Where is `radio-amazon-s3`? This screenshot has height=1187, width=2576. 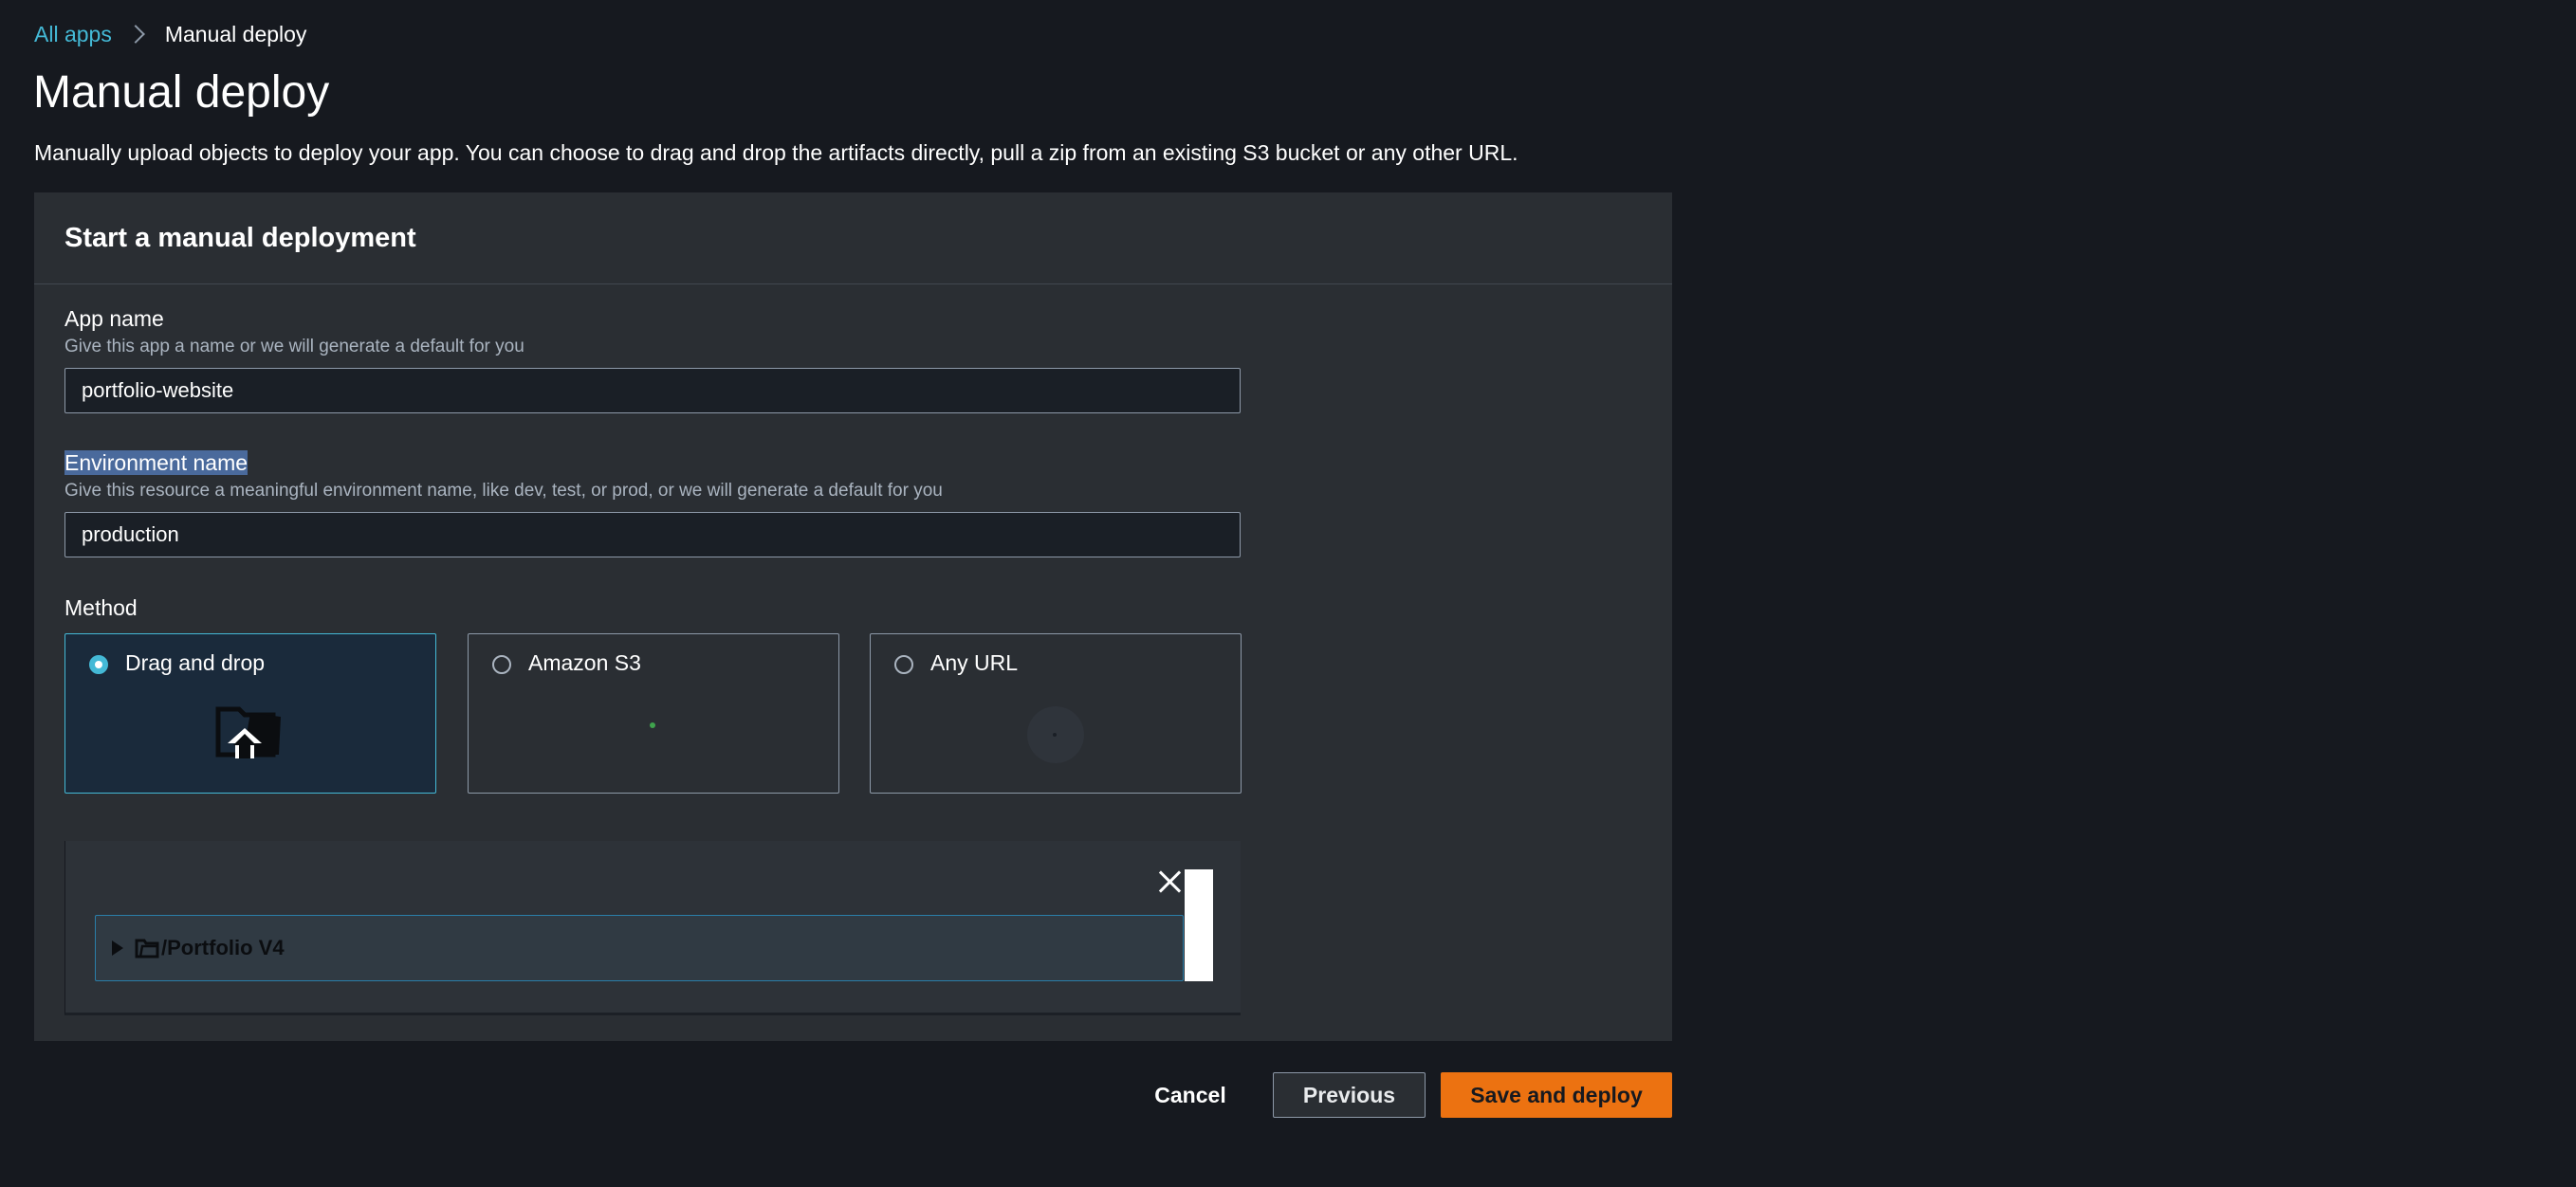
radio-amazon-s3 is located at coordinates (501, 664).